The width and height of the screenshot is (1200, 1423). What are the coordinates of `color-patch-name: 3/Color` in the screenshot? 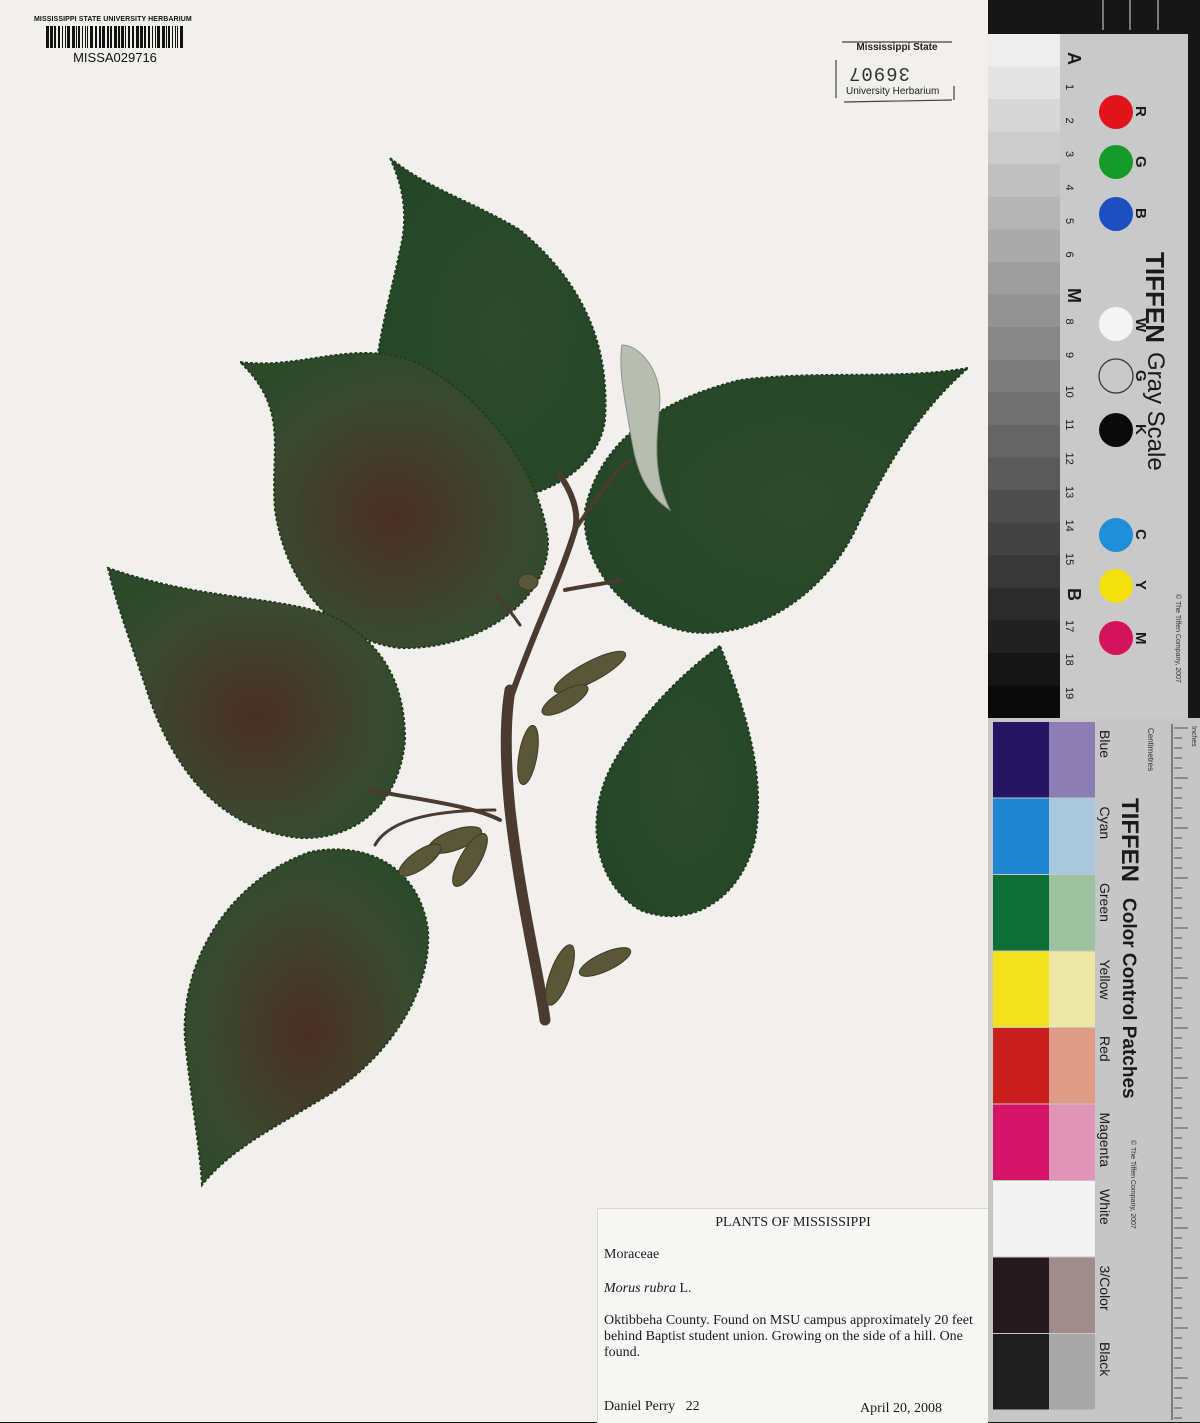 It's located at (1105, 1288).